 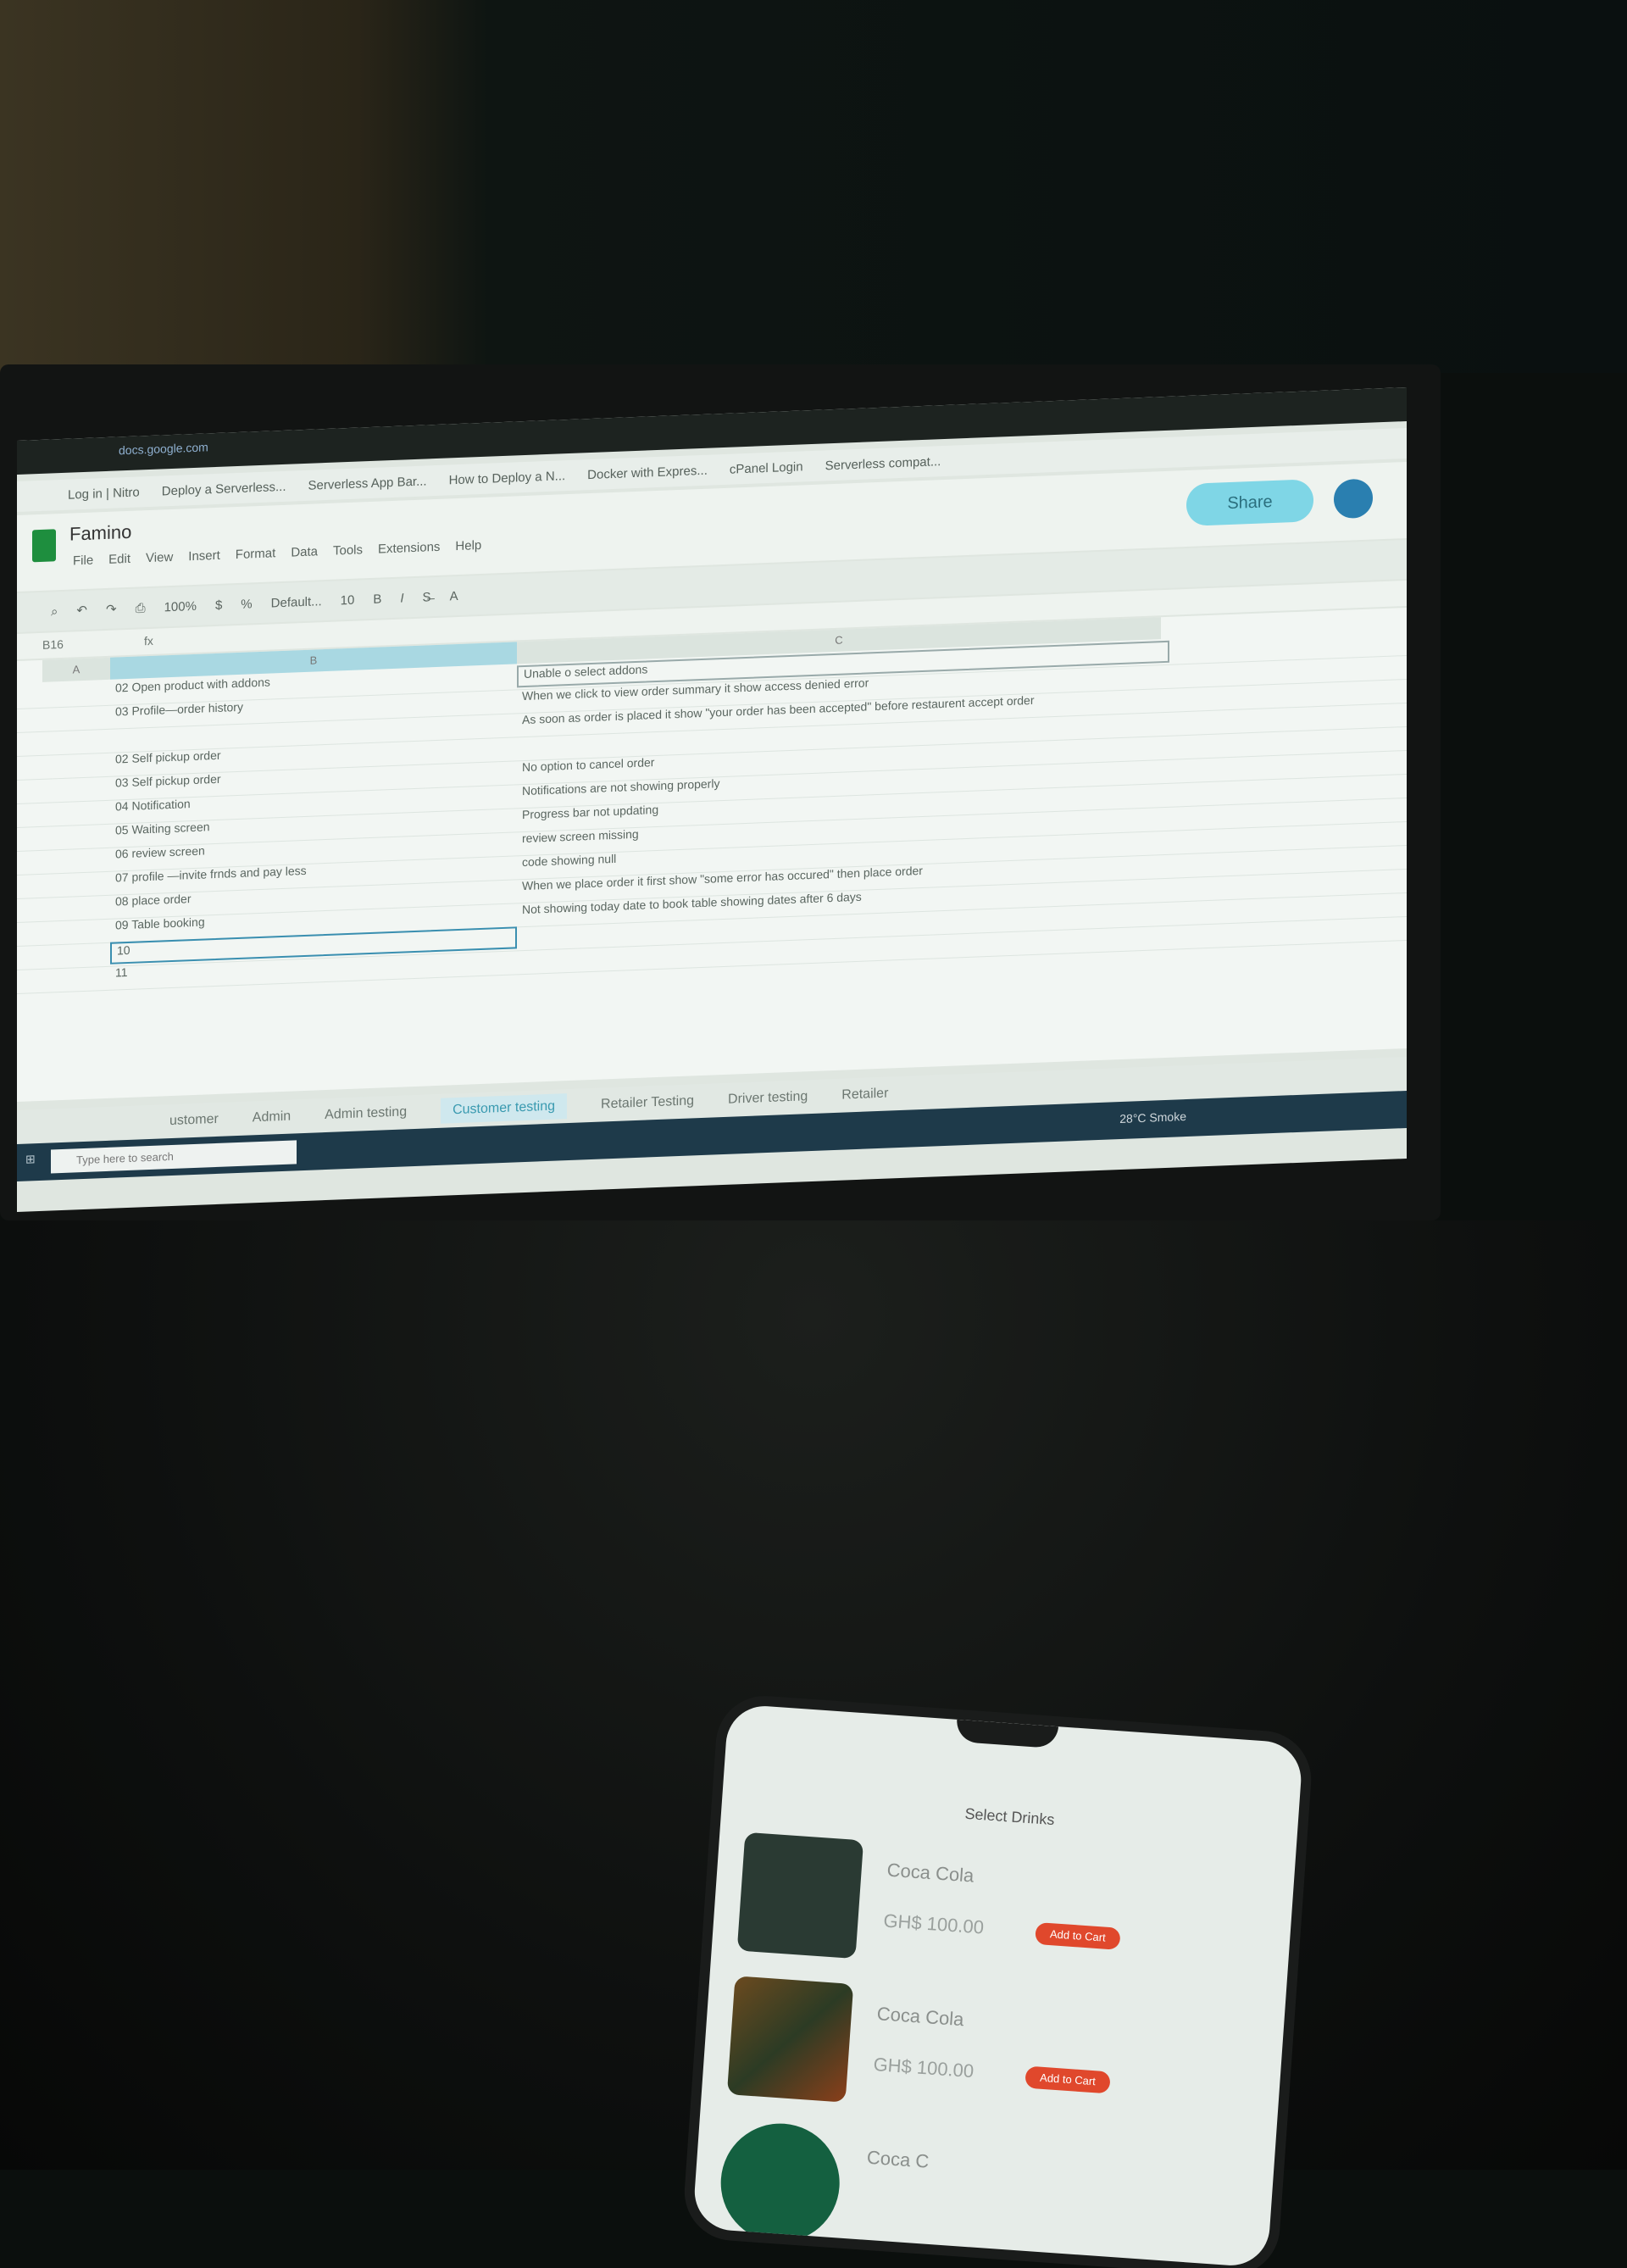 What do you see at coordinates (377, 599) in the screenshot?
I see `bold-icon: B` at bounding box center [377, 599].